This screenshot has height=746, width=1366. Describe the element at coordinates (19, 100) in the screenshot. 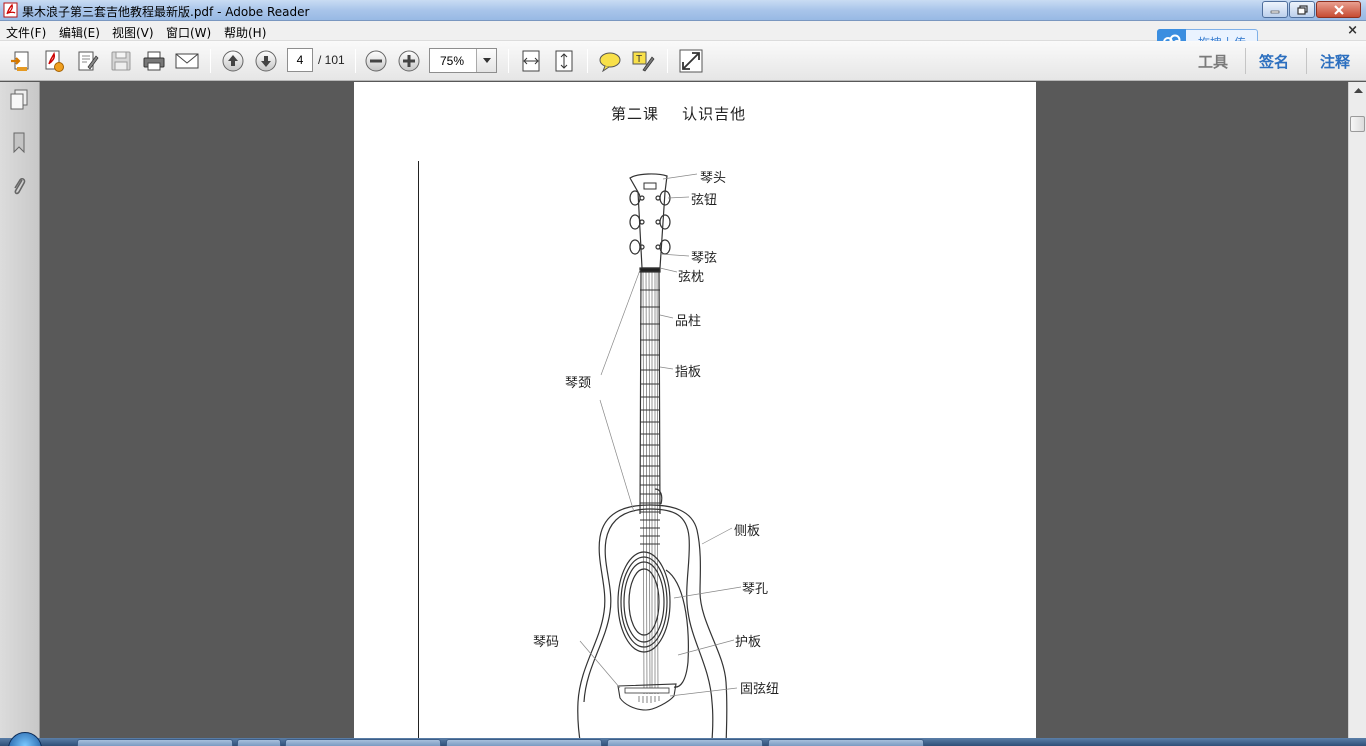

I see `page-thumbnails-icon` at that location.